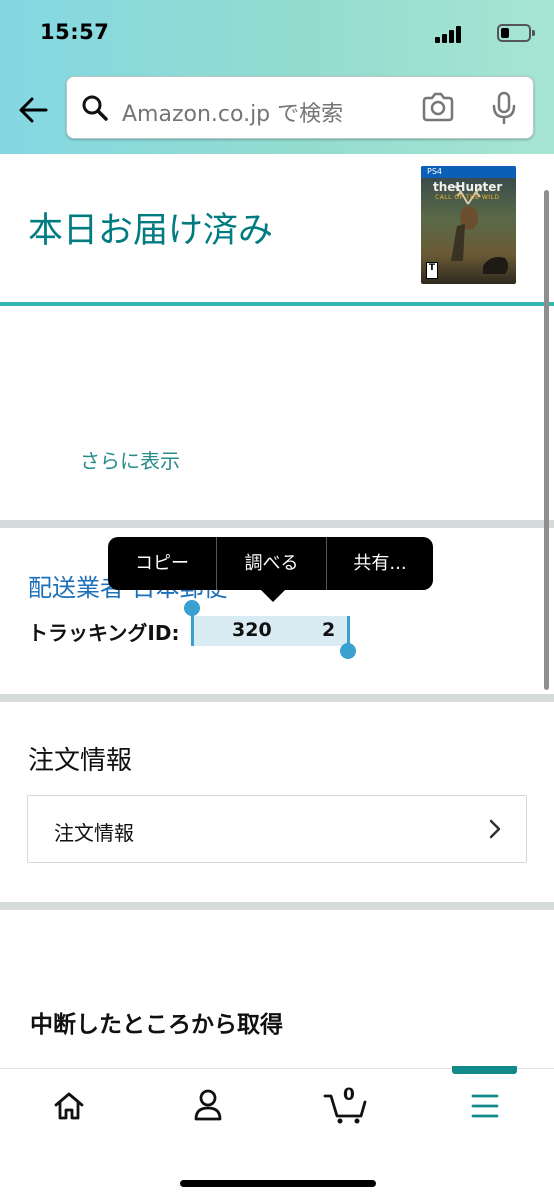 This screenshot has height=1200, width=554. What do you see at coordinates (484, 1070) in the screenshot?
I see `active-tab-indicator` at bounding box center [484, 1070].